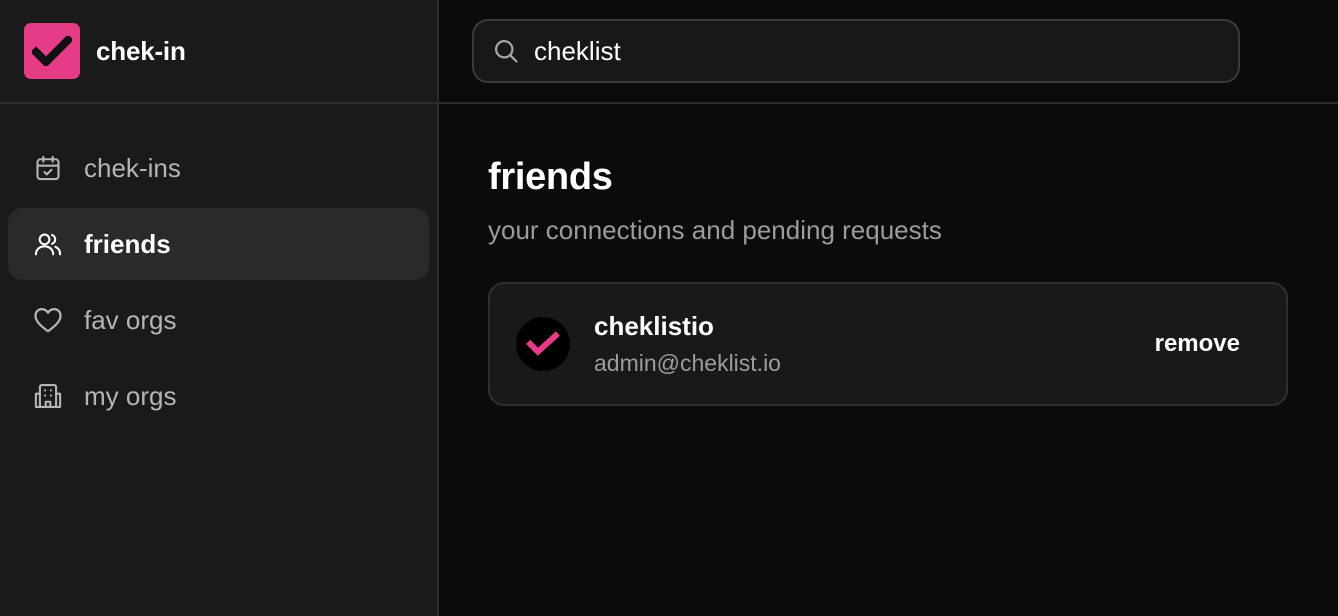 This screenshot has width=1338, height=616. I want to click on sidebar-item-fav-orgs: fav orgs, so click(218, 320).